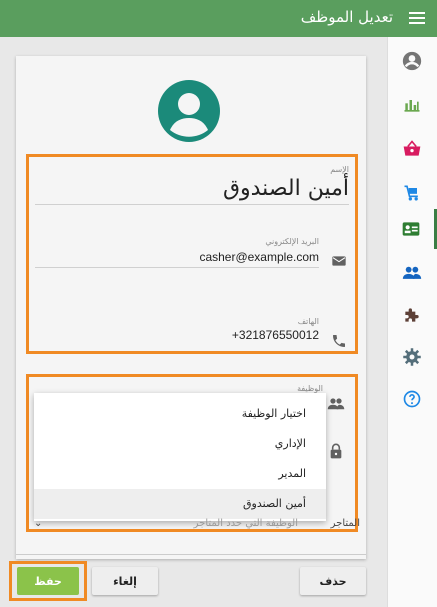 The image size is (437, 607). Describe the element at coordinates (333, 581) in the screenshot. I see `delete-button: حذف` at that location.